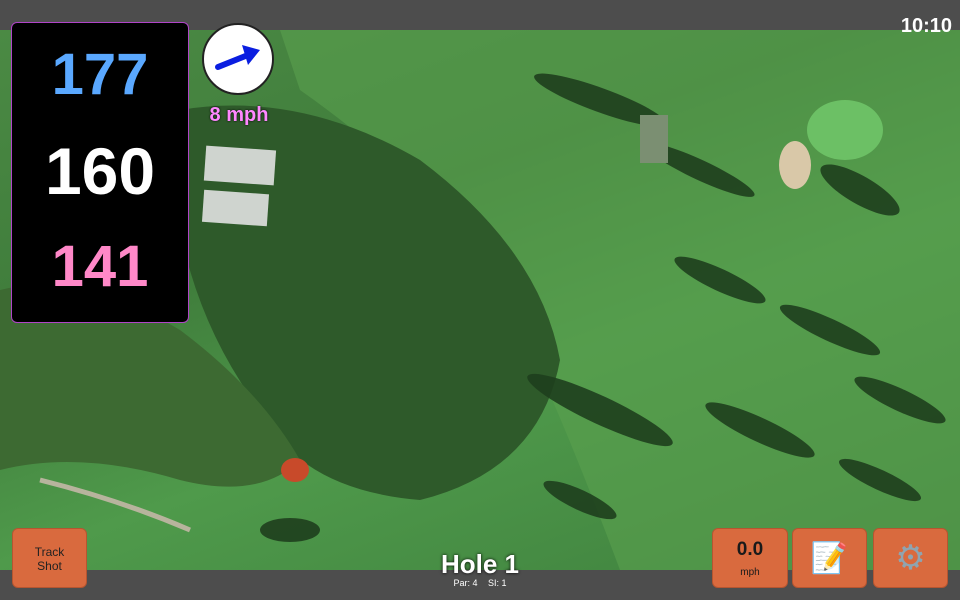  I want to click on gear-icon: ⚙, so click(910, 558).